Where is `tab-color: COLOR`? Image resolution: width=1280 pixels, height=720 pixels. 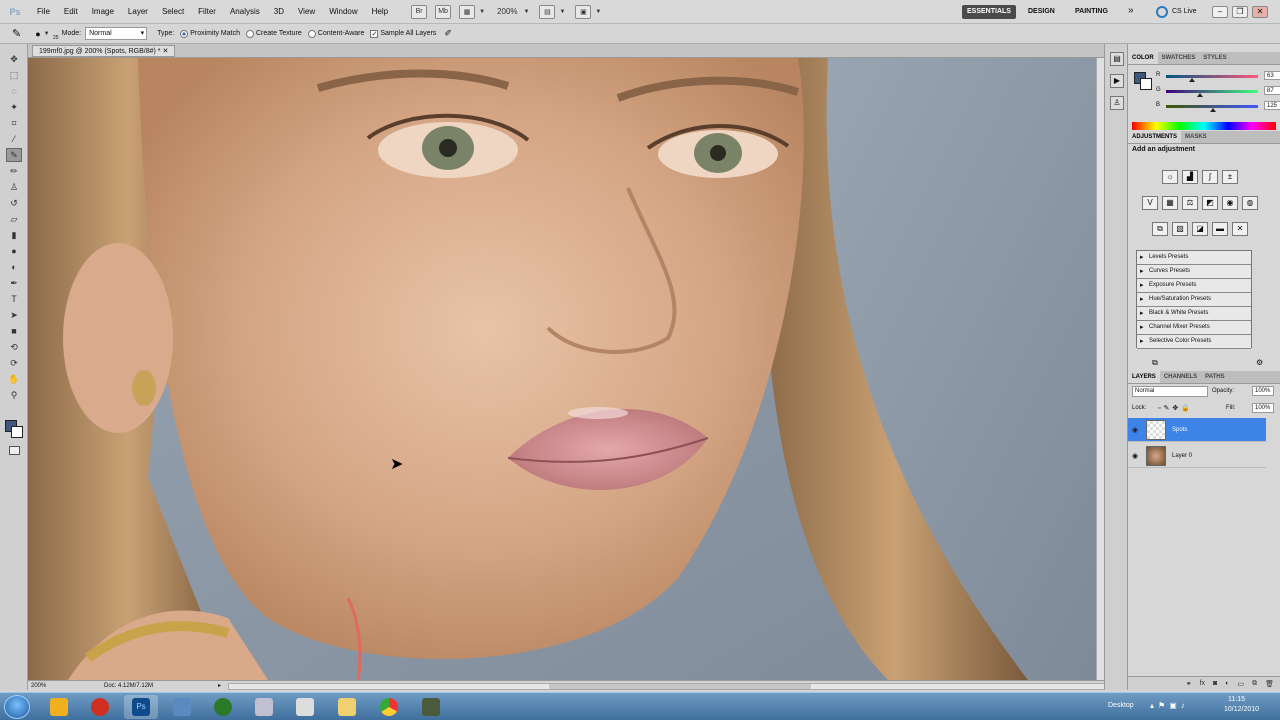
tab-color: COLOR is located at coordinates (1143, 58).